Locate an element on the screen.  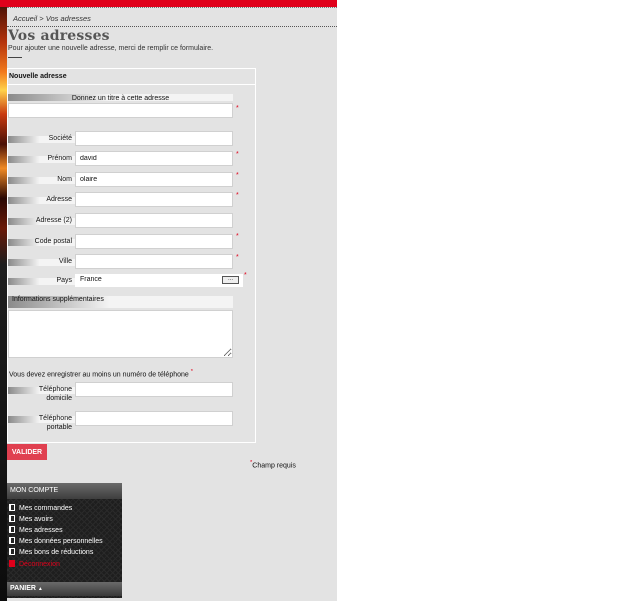
submit-button: VALIDER is located at coordinates (27, 452).